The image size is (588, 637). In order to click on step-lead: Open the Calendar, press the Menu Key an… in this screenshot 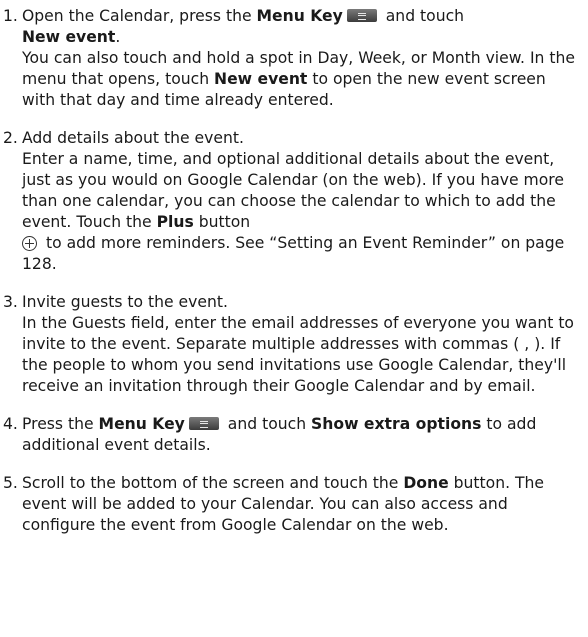, I will do `click(302, 27)`.